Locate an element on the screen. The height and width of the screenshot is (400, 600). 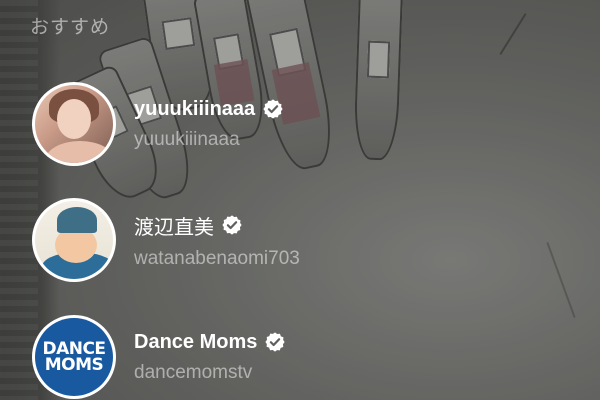
dance-moms-logo: DANCE MOMS is located at coordinates (74, 357).